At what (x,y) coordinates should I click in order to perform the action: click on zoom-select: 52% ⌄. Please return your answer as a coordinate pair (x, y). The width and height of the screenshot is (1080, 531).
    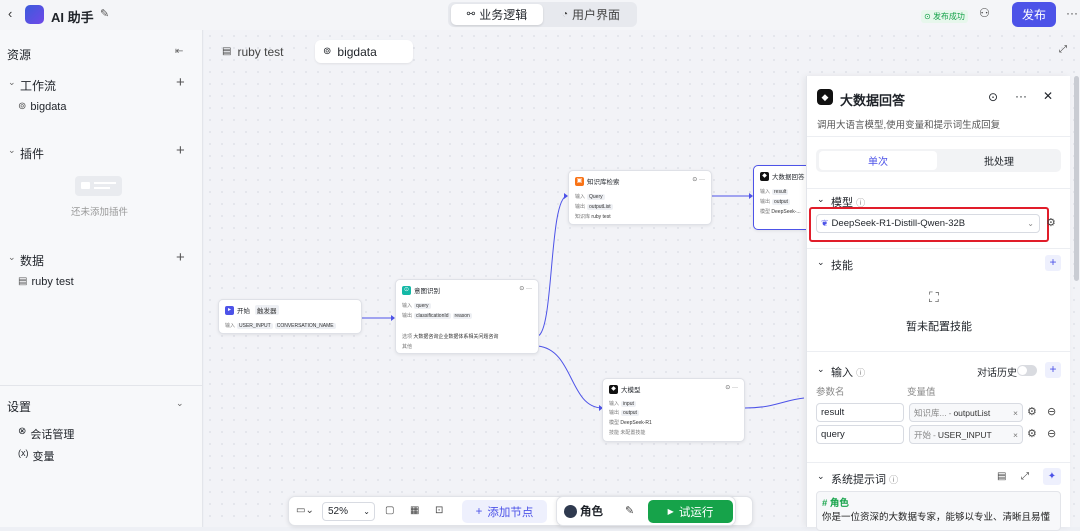
    Looking at the image, I should click on (348, 511).